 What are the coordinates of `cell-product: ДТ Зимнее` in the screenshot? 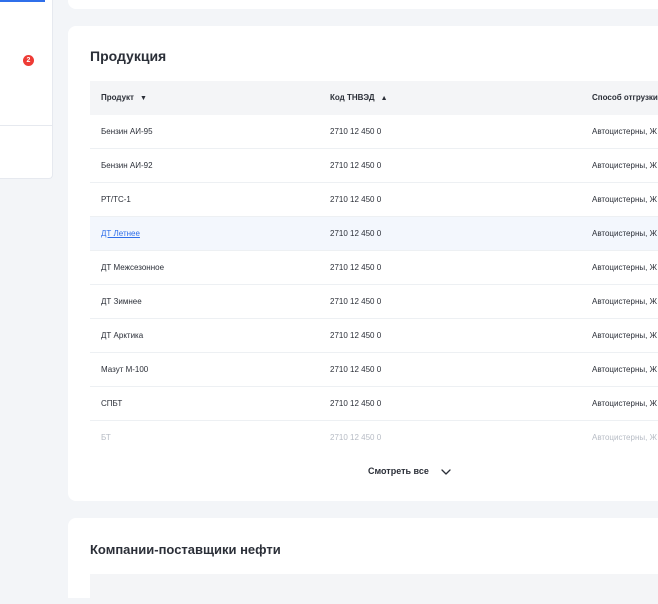 It's located at (121, 301).